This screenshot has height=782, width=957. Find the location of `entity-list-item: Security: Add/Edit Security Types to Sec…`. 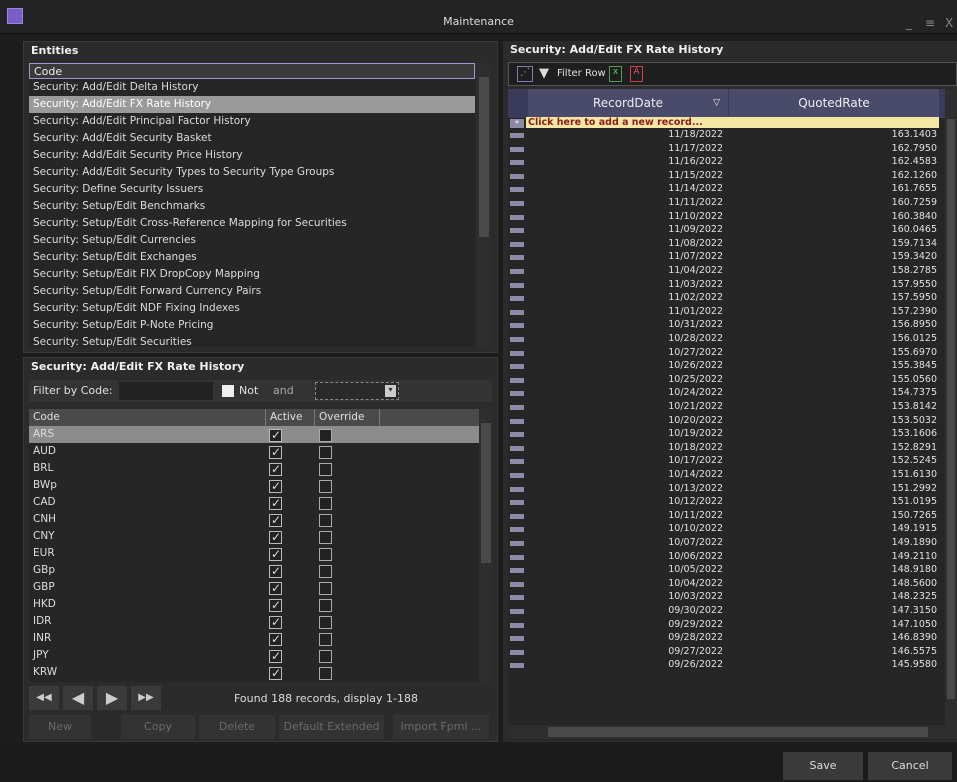

entity-list-item: Security: Add/Edit Security Types to Sec… is located at coordinates (252, 172).